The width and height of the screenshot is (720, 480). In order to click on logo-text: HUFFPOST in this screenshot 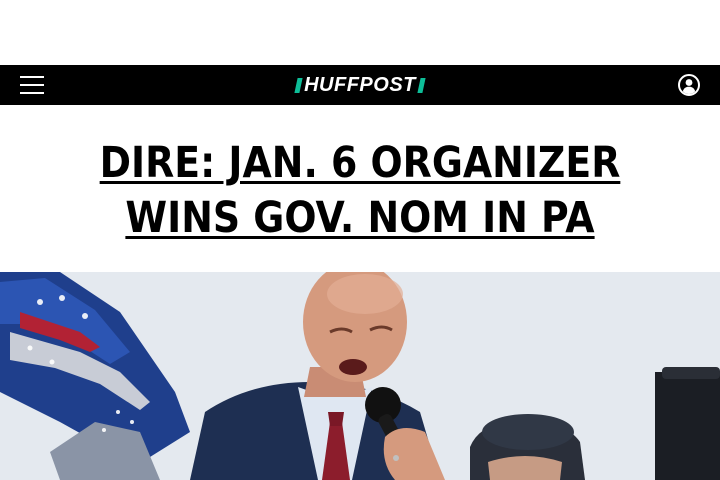, I will do `click(360, 85)`.